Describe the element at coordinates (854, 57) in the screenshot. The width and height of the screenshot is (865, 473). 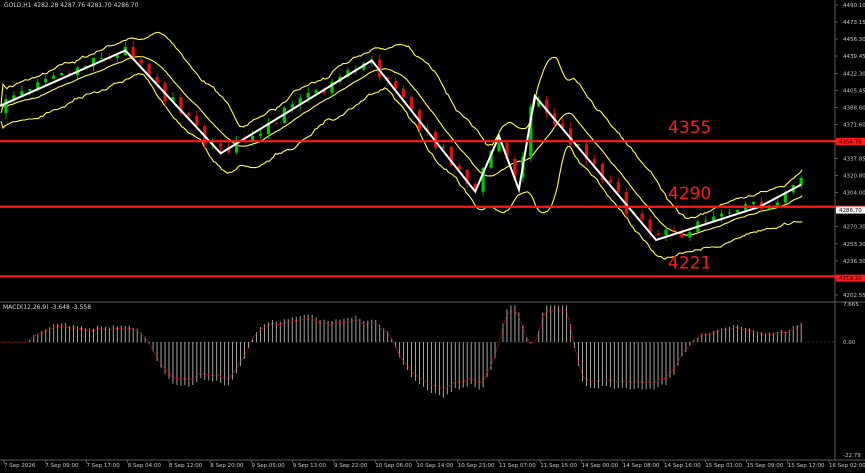
I see `price-tick-label: 4439.45` at that location.